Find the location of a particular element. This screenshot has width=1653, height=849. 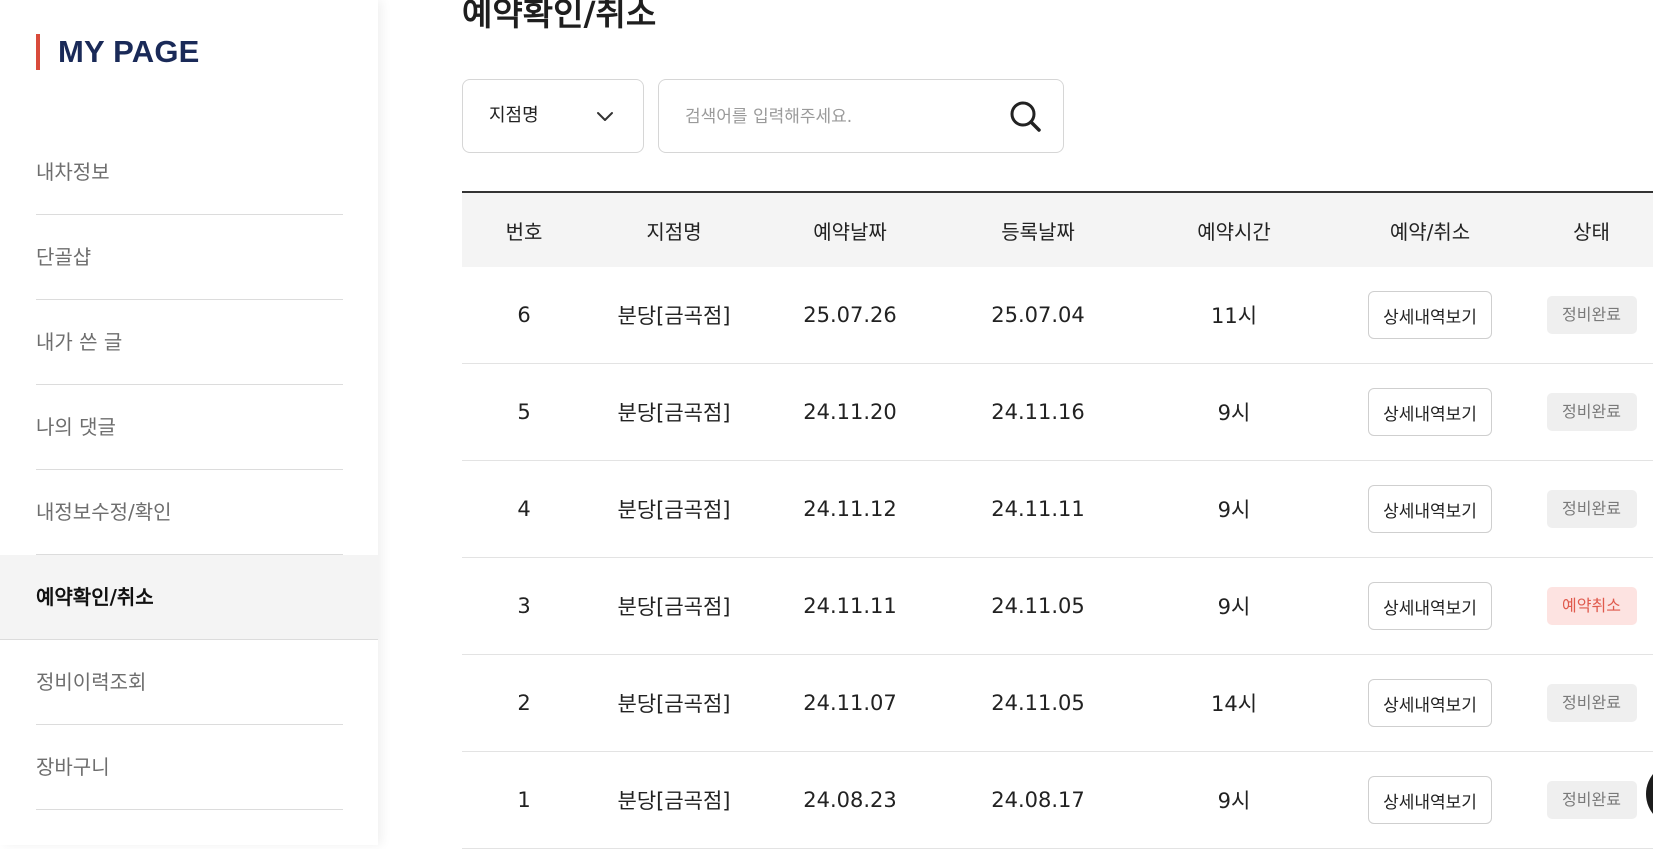

table-header: 번호 지점명 예약날짜 등록날짜 예약시간 예약/취소 상태 is located at coordinates (1057, 229).